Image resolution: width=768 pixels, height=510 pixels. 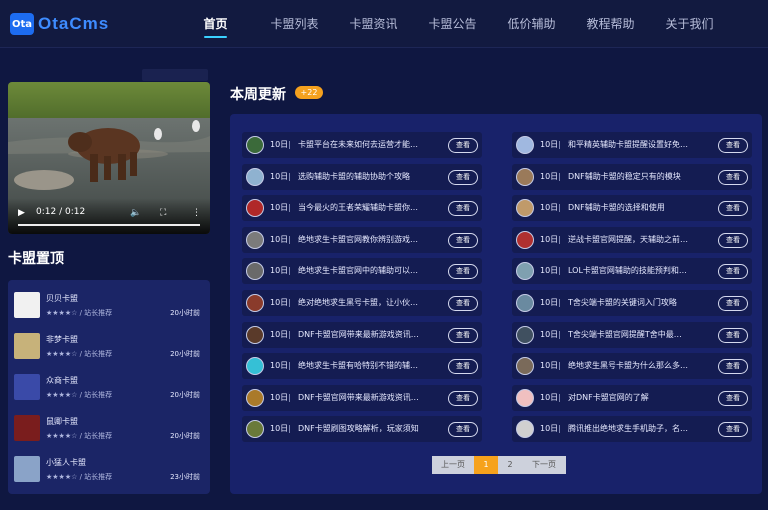 I want to click on ranking-item-time: 23小时前, so click(x=185, y=477).